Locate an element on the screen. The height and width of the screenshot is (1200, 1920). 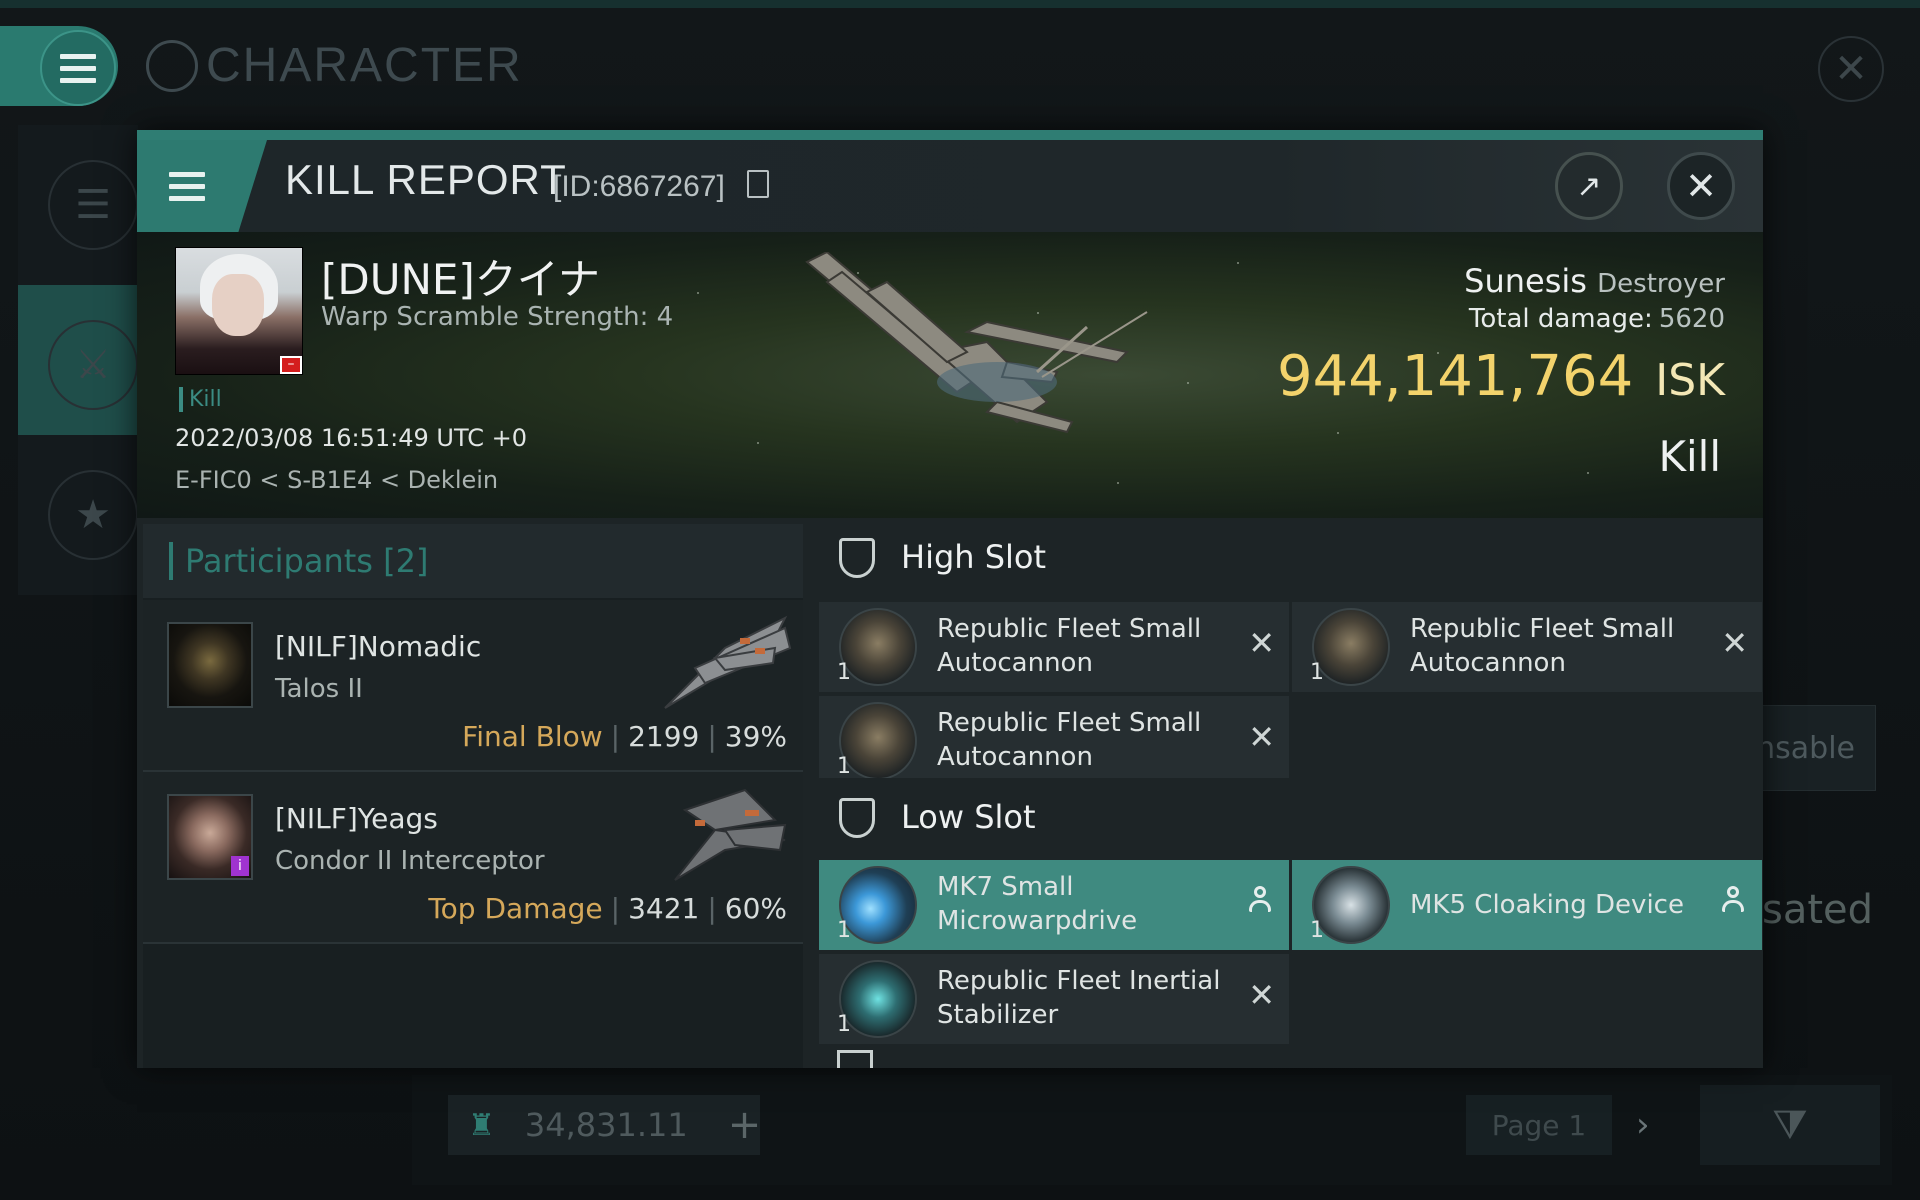
participant-avatar is located at coordinates (210, 665).